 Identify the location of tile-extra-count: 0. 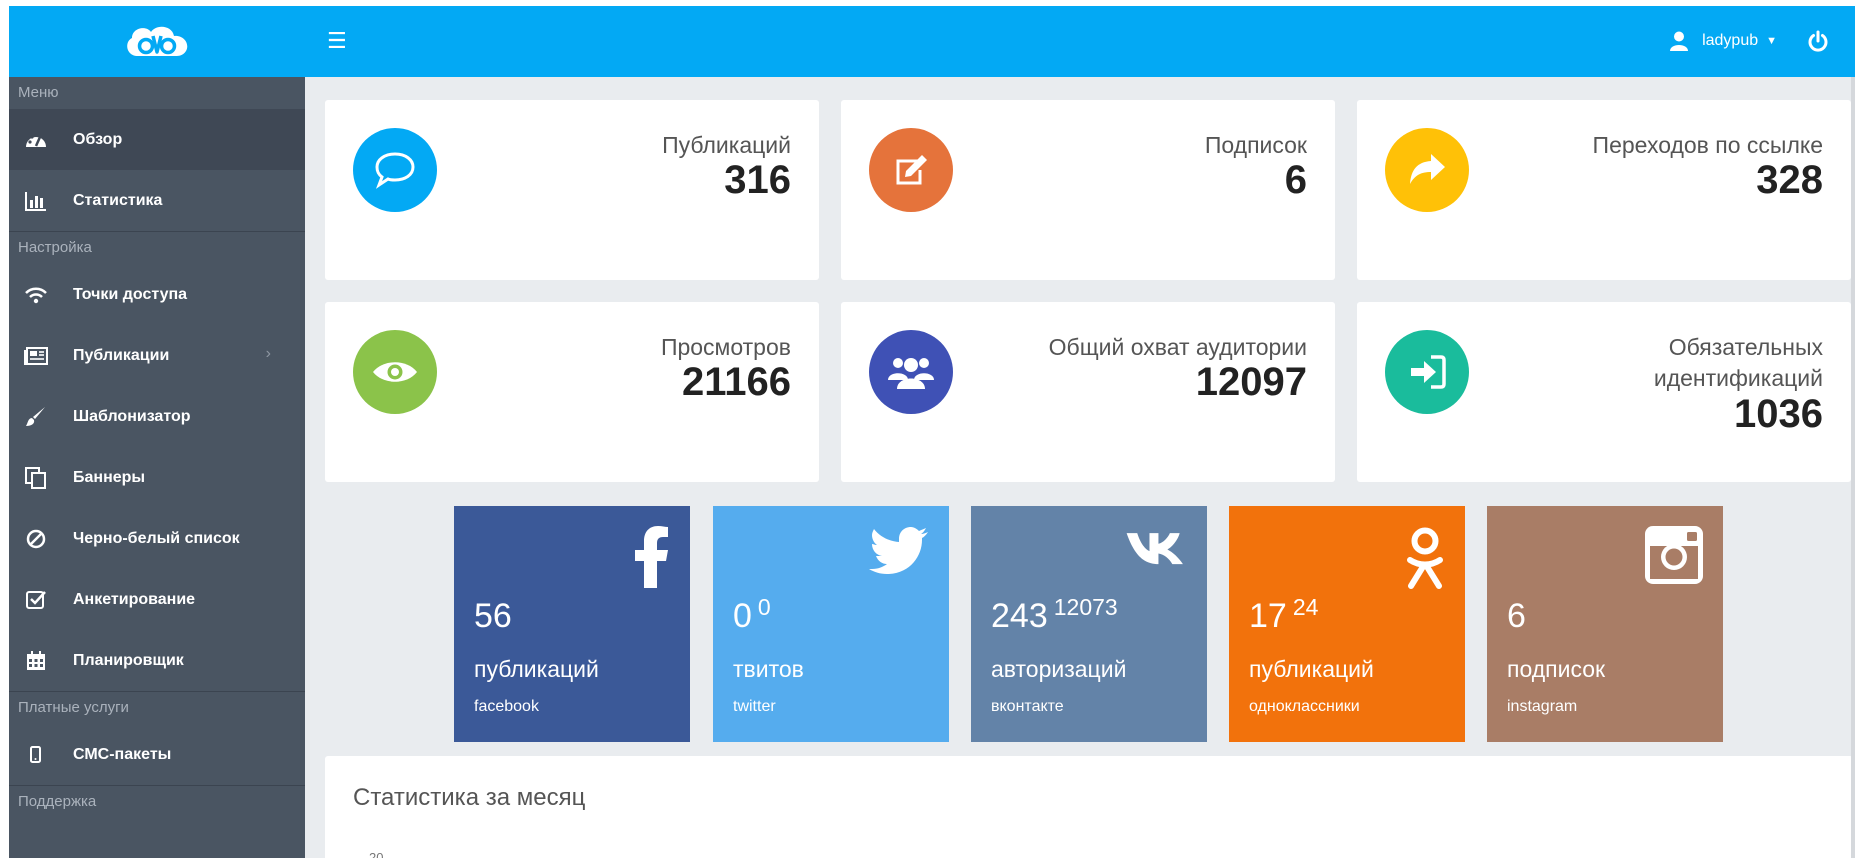
(764, 607).